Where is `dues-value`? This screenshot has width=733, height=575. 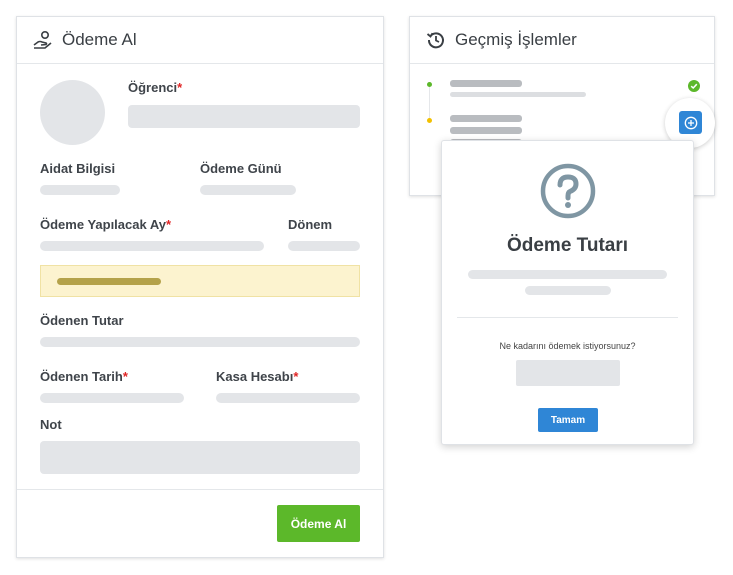
dues-value is located at coordinates (80, 190).